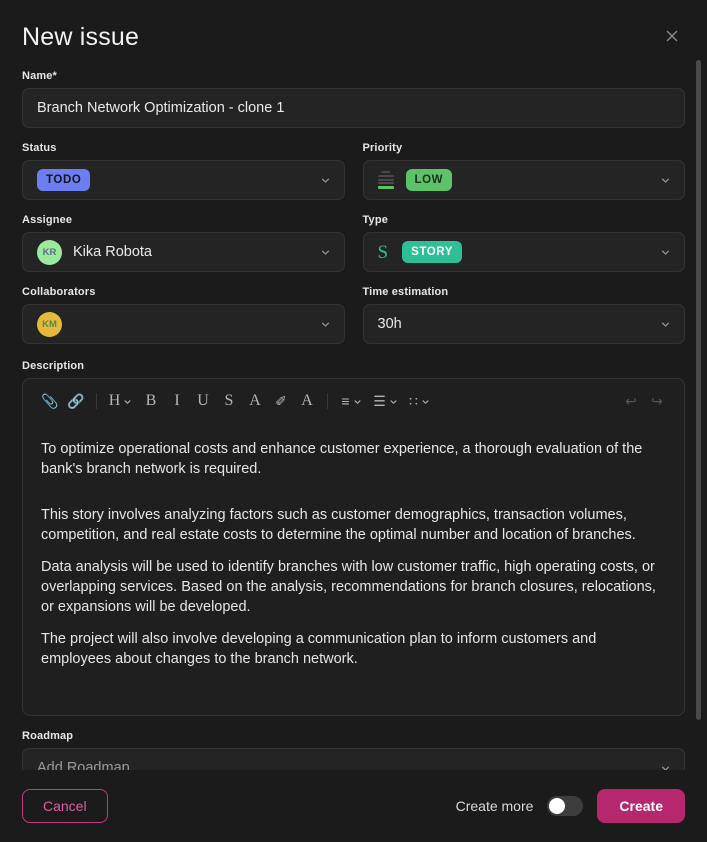 The image size is (707, 842). What do you see at coordinates (413, 401) in the screenshot?
I see `grid-icon-glyph: ∷` at bounding box center [413, 401].